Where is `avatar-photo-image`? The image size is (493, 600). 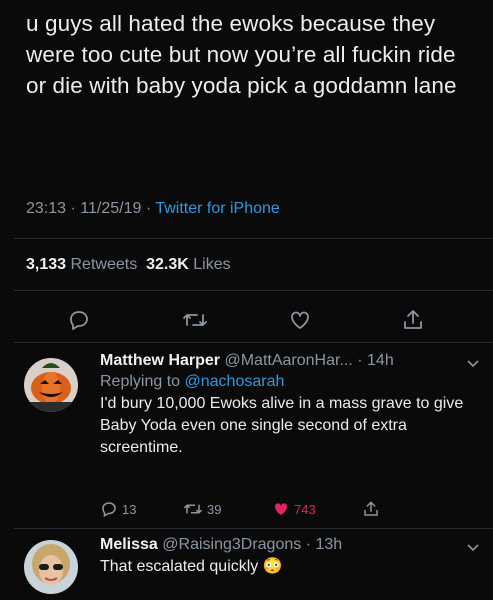
avatar-photo-image is located at coordinates (51, 567).